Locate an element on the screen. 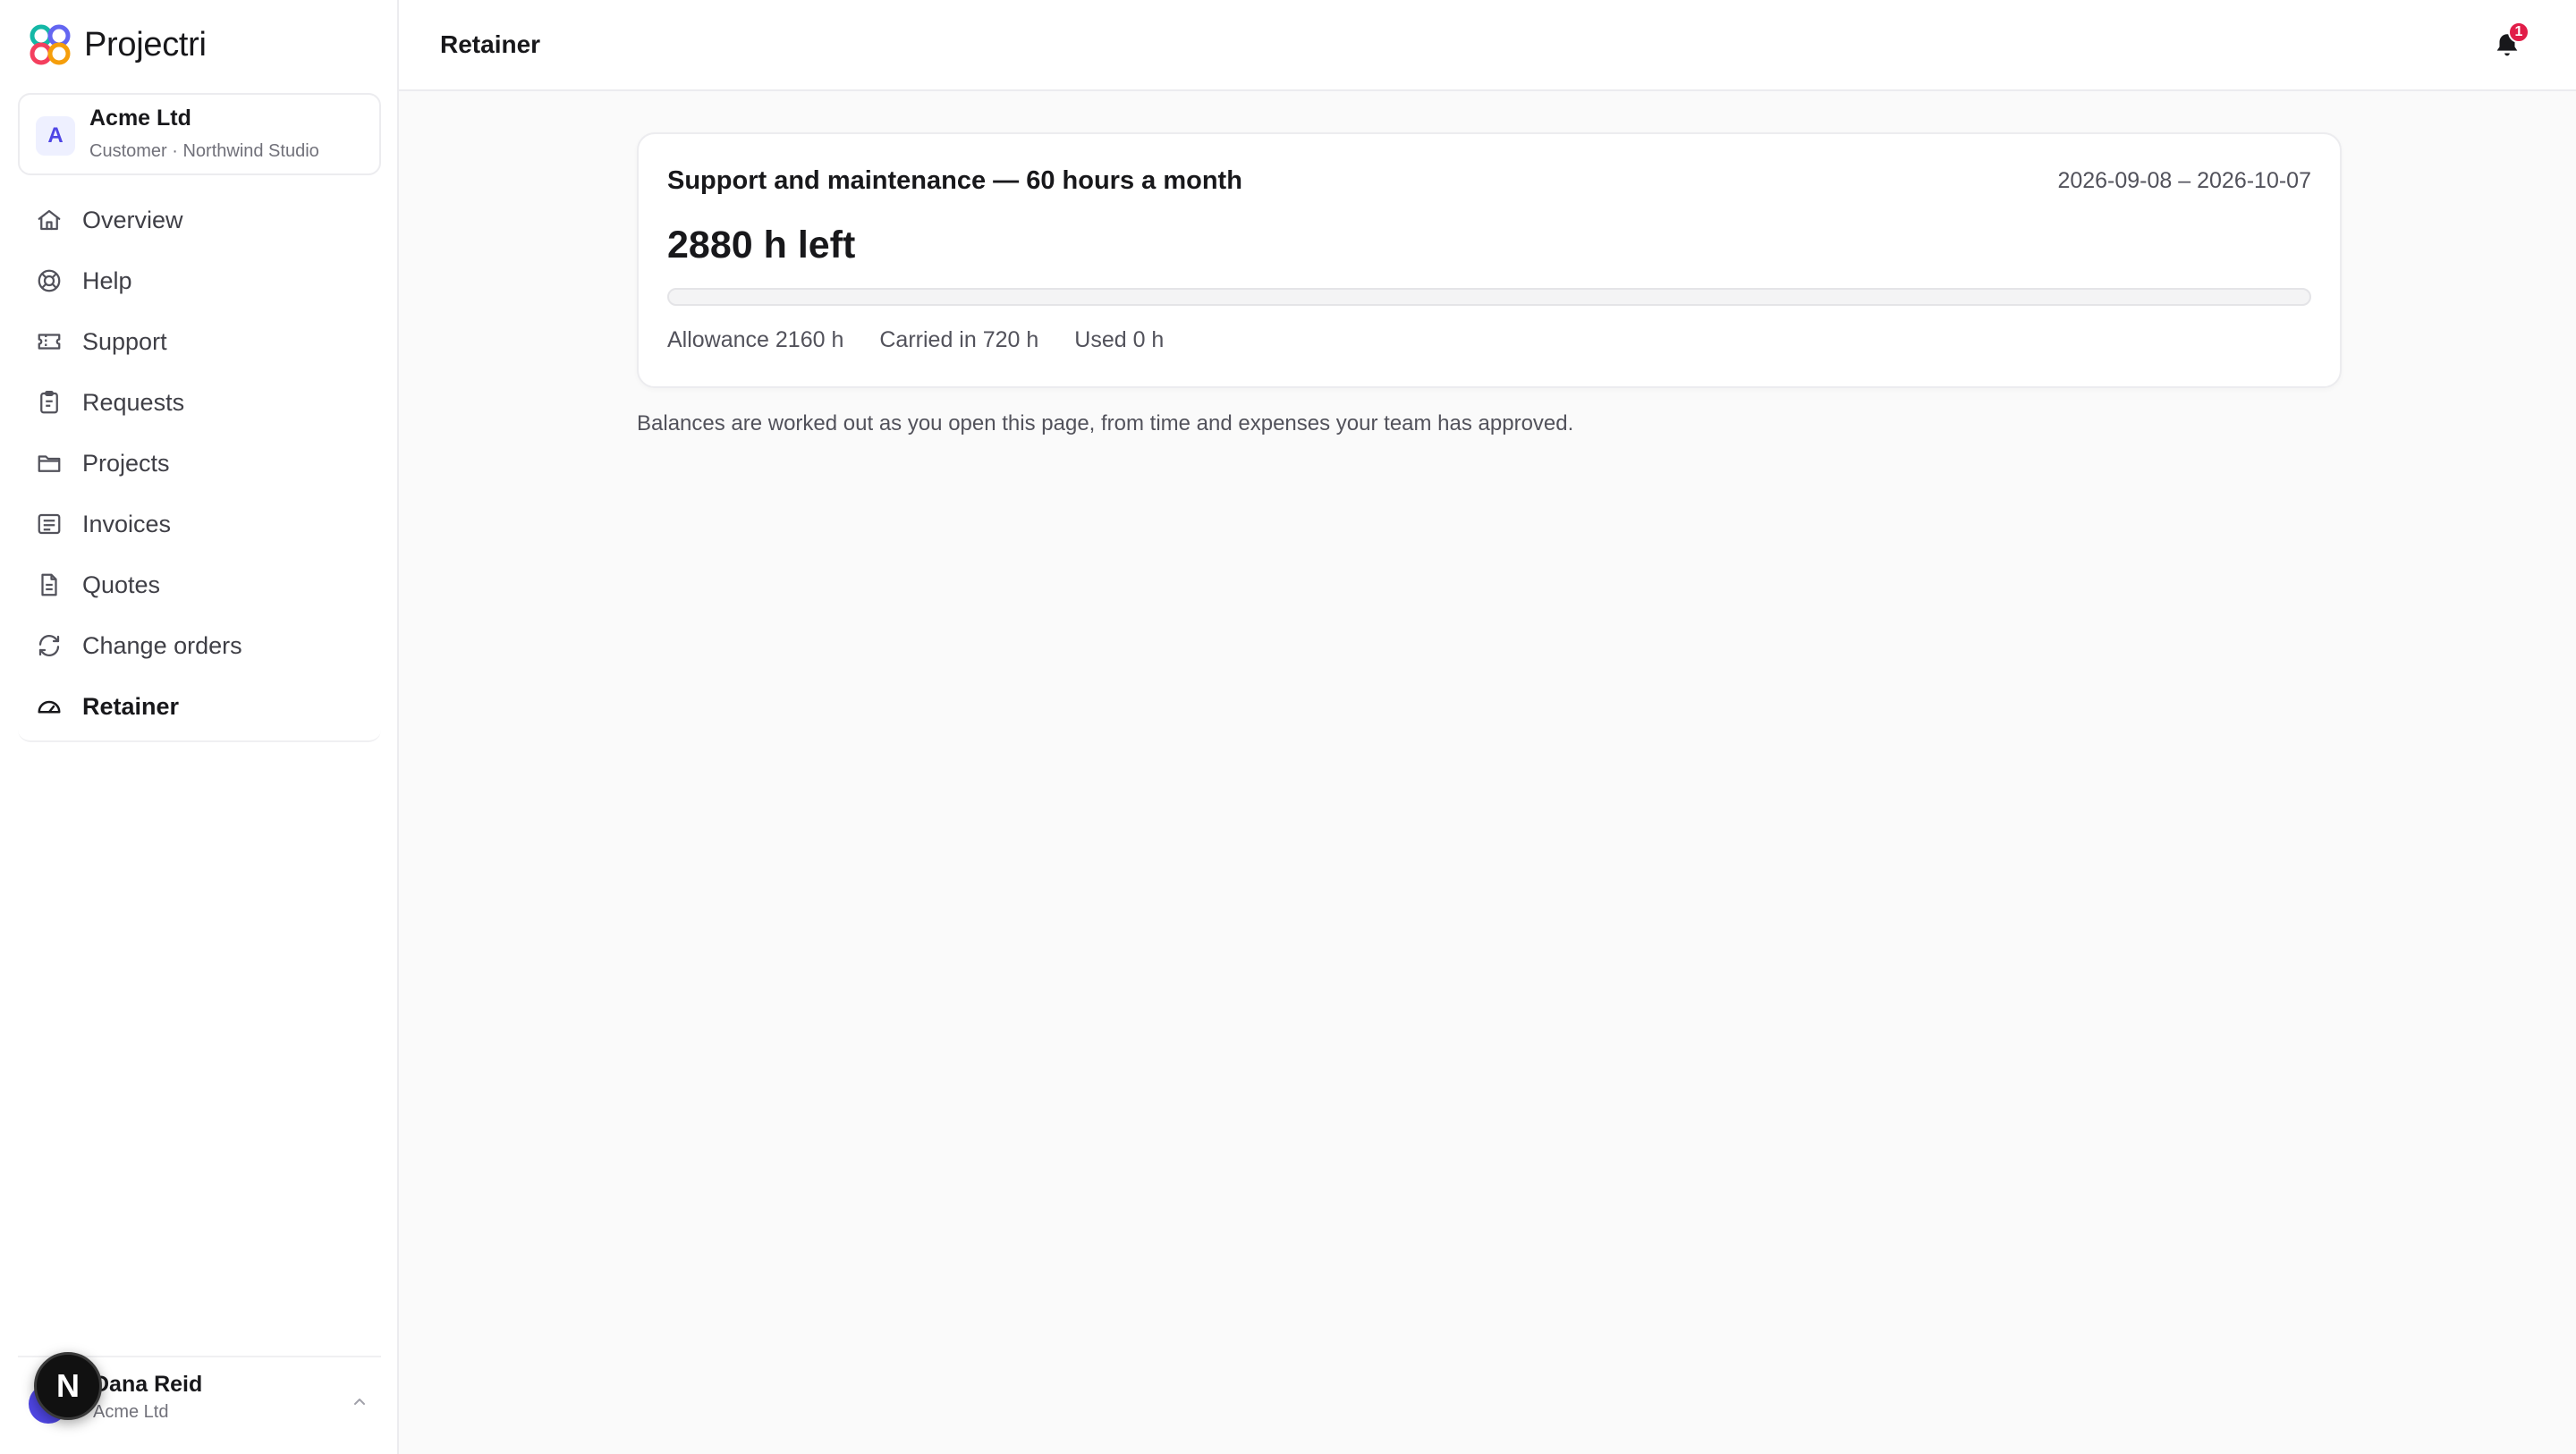 This screenshot has width=2576, height=1454. retainer-period: 2026-09-08 – 2026-10-07 is located at coordinates (2184, 180).